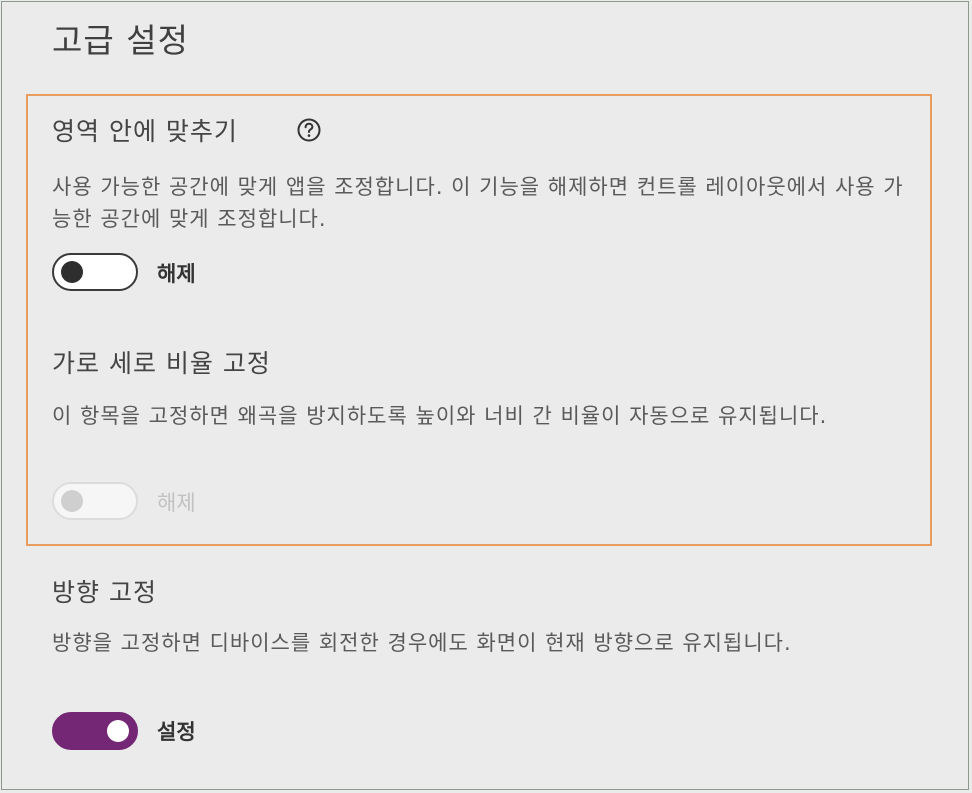 Image resolution: width=972 pixels, height=793 pixels. Describe the element at coordinates (309, 130) in the screenshot. I see `help-icon` at that location.